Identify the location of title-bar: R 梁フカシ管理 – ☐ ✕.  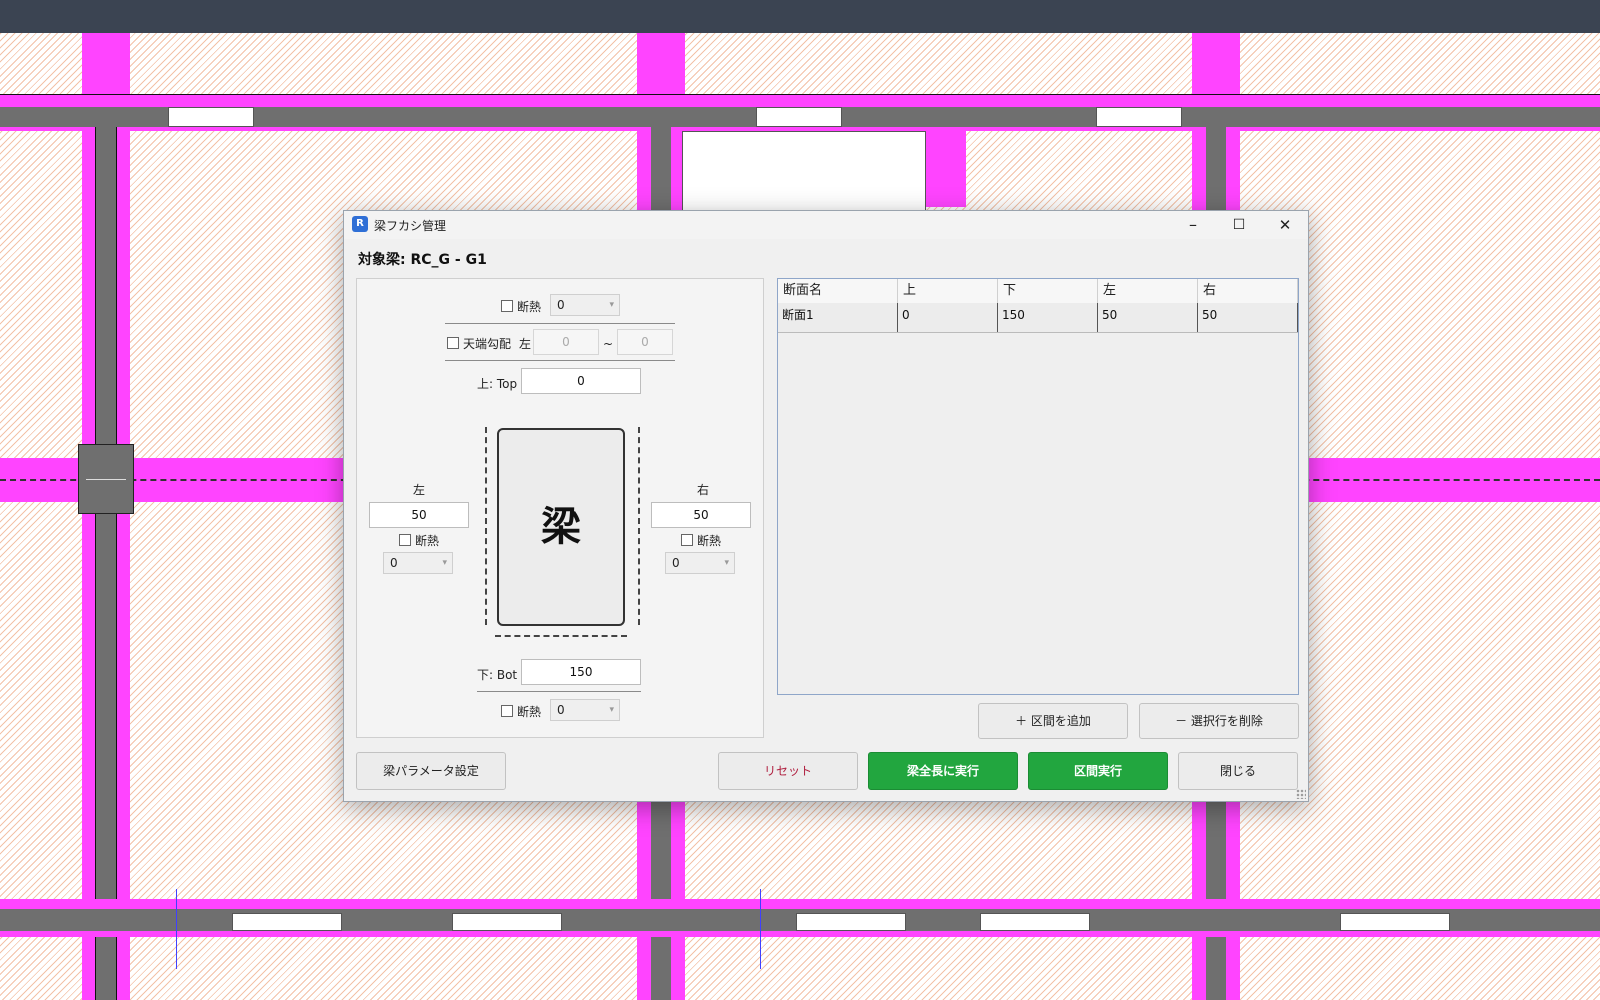
(826, 225).